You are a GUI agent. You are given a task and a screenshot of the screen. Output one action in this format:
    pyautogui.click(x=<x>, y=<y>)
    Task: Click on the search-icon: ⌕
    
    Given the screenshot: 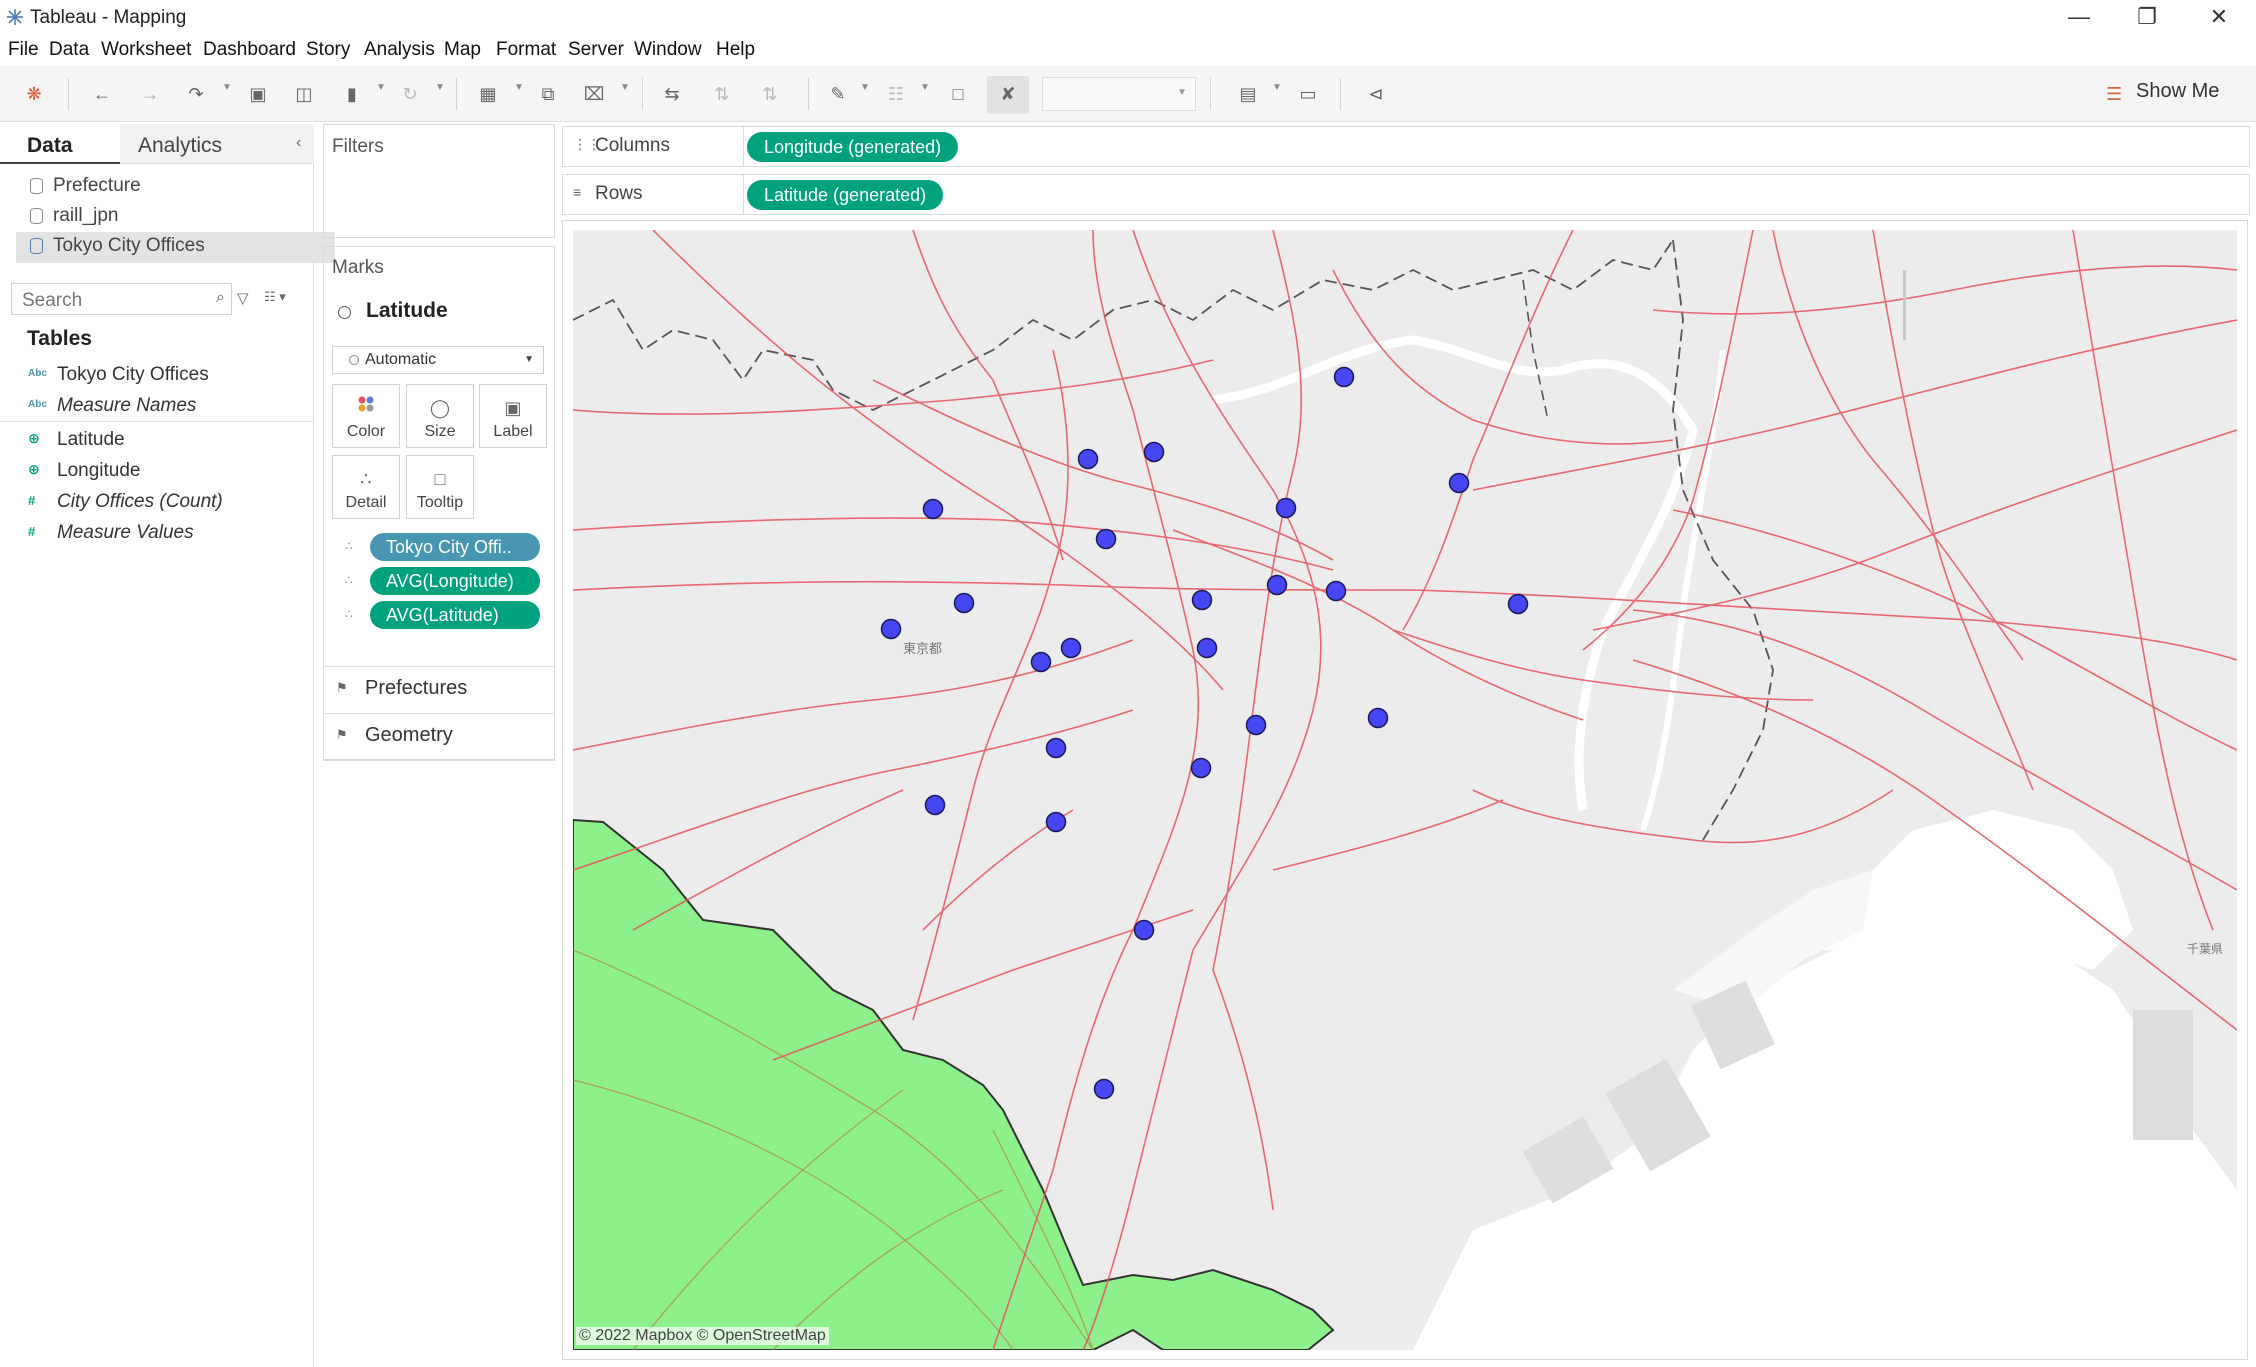 What is the action you would take?
    pyautogui.click(x=220, y=298)
    